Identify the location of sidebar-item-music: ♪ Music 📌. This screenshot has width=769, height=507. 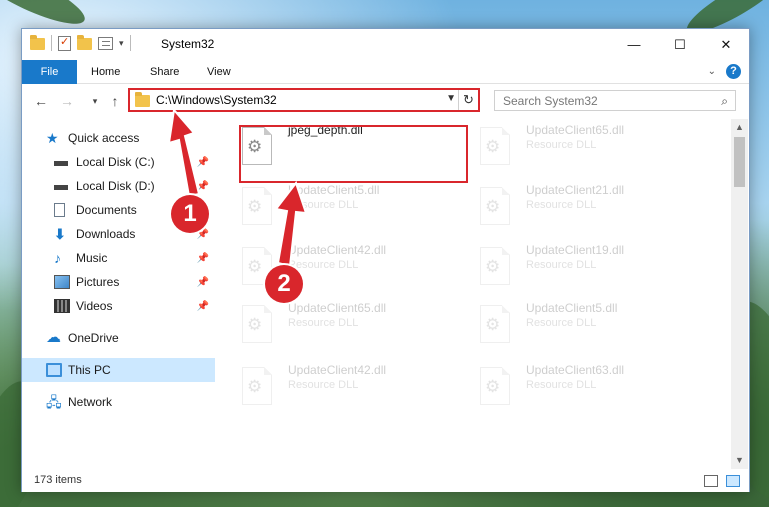
(118, 258).